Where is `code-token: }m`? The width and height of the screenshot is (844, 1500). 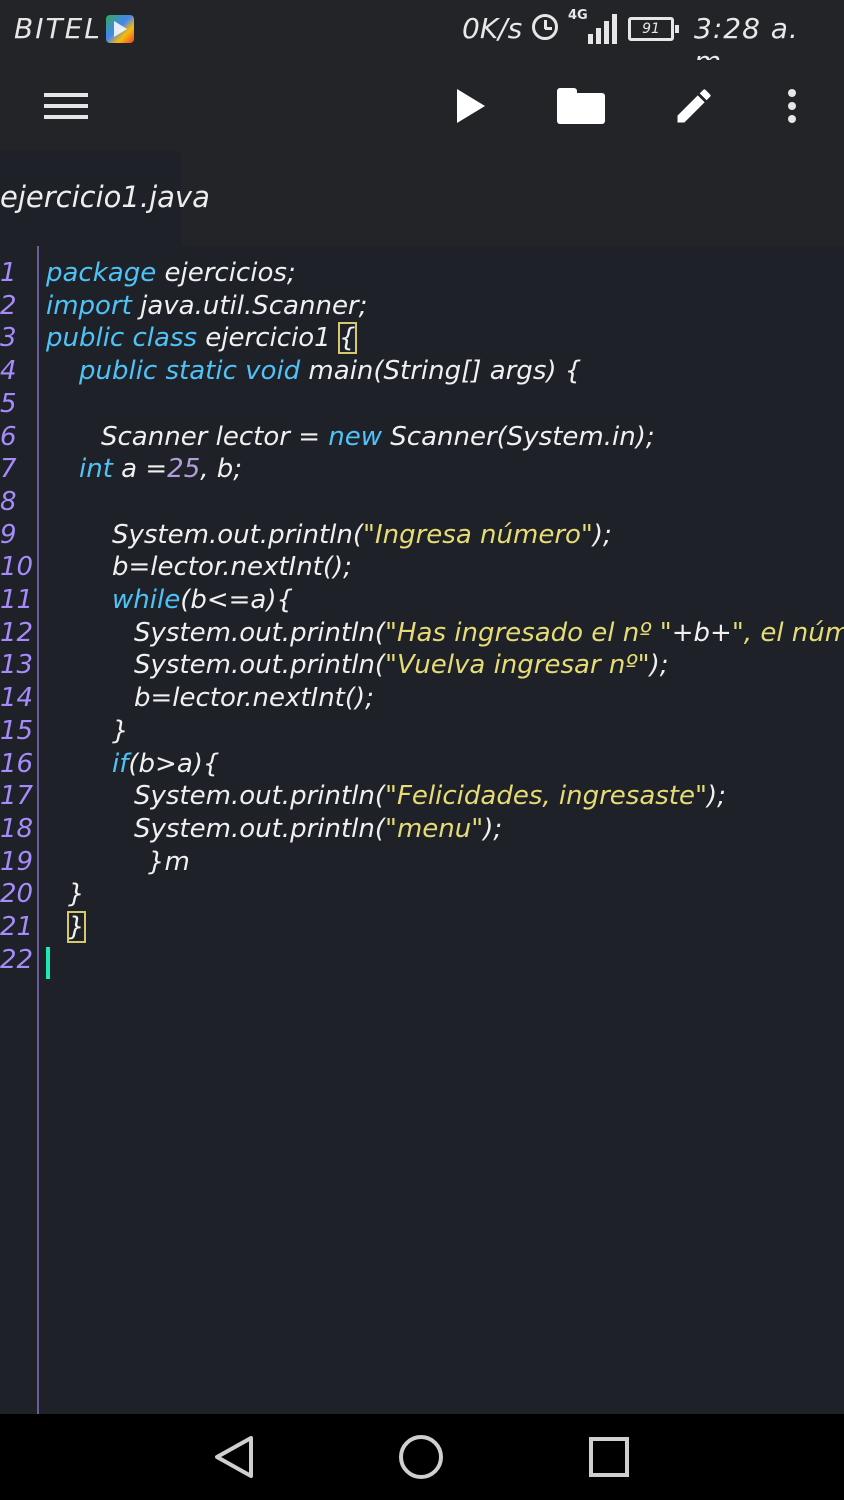
code-token: }m is located at coordinates (169, 861).